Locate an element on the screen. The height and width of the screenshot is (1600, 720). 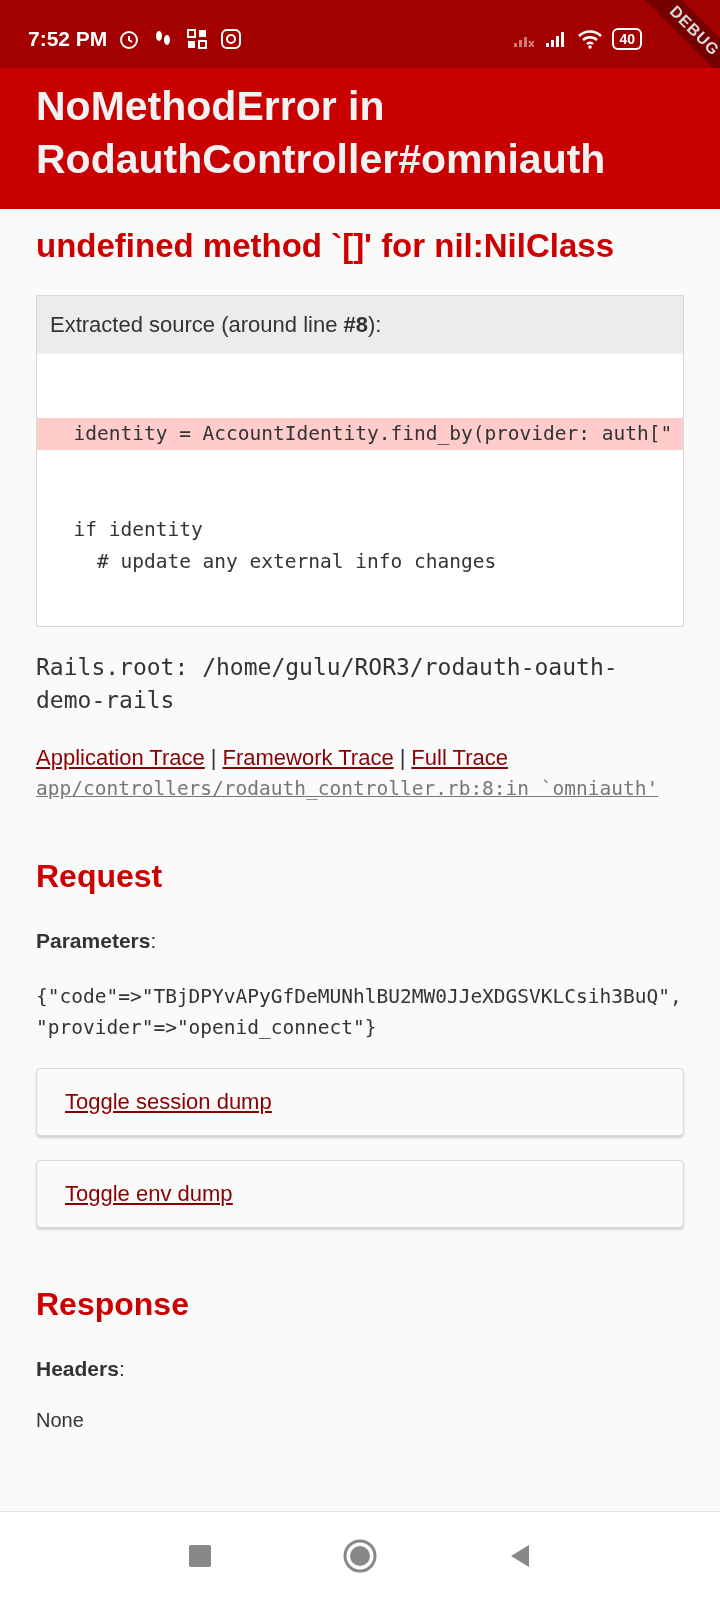
recents-icon is located at coordinates (200, 1556).